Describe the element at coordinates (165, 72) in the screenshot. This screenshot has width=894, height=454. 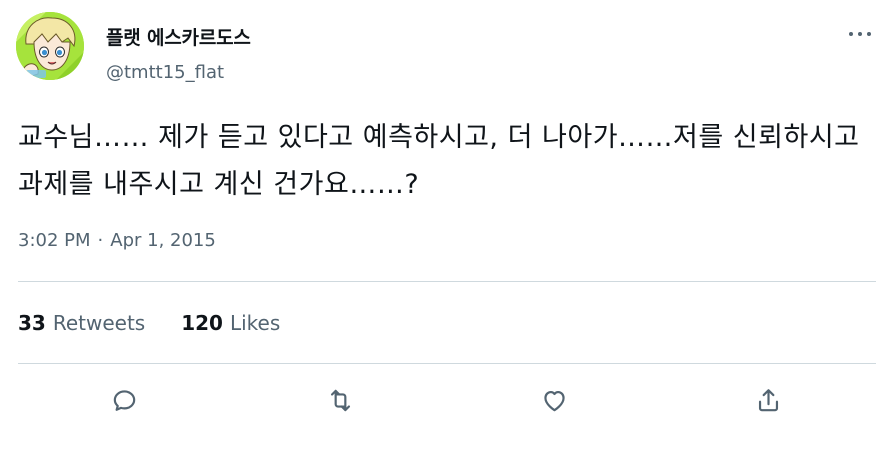
I see `author-handle: @tmtt15_flat` at that location.